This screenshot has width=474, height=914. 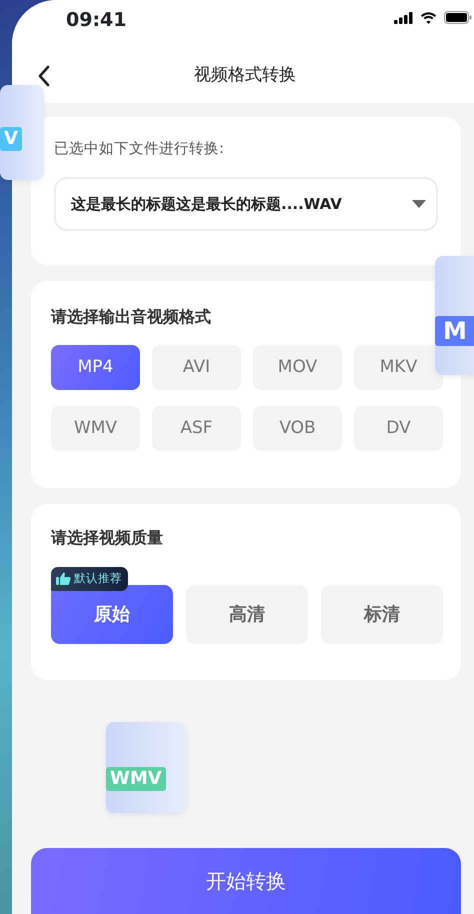 What do you see at coordinates (246, 881) in the screenshot?
I see `start-button: 开始转换` at bounding box center [246, 881].